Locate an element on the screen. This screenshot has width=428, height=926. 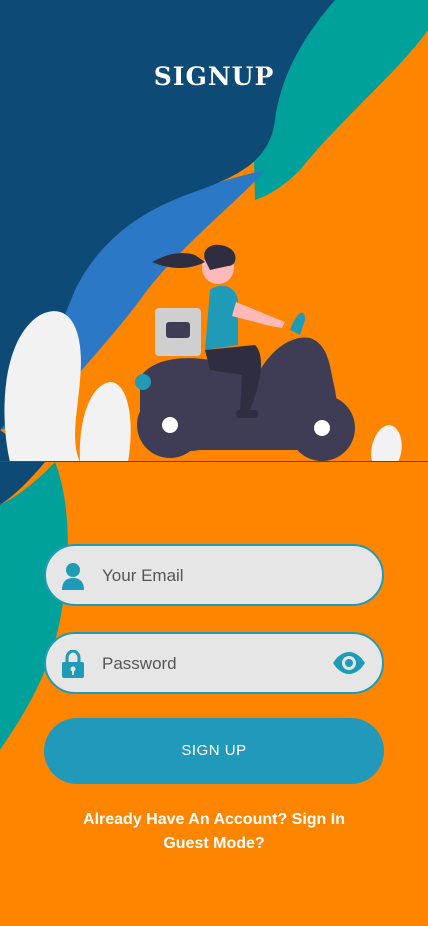
page-title: SIGNUP is located at coordinates (214, 76).